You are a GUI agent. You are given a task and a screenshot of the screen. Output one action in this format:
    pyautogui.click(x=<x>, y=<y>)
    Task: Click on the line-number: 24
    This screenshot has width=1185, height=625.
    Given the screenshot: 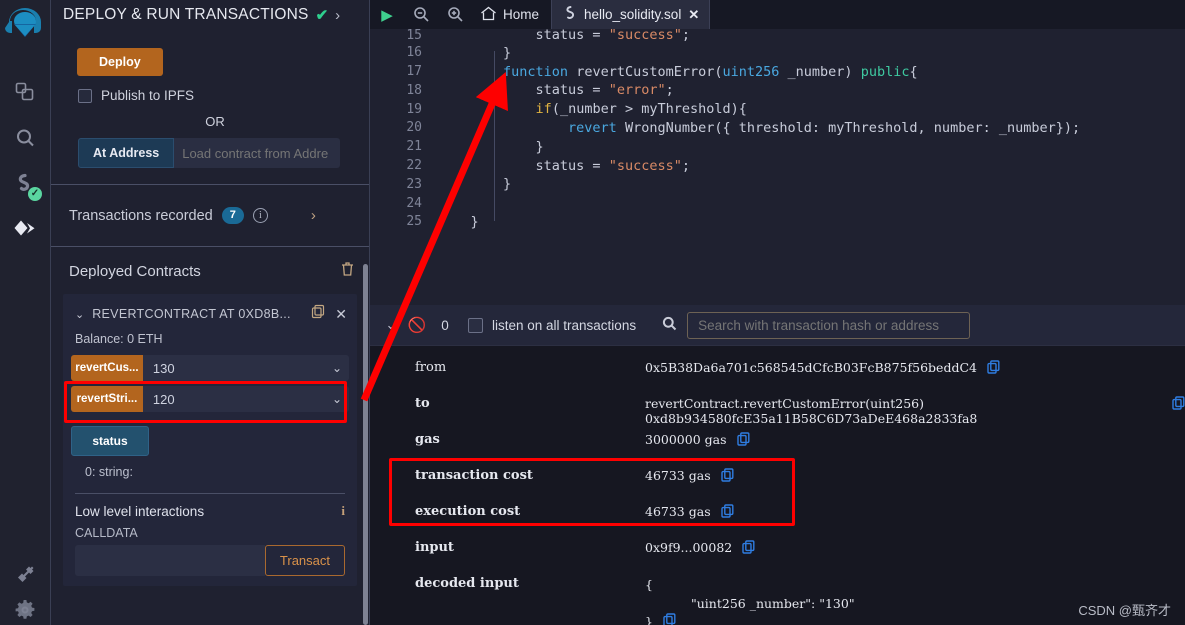 What is the action you would take?
    pyautogui.click(x=414, y=203)
    